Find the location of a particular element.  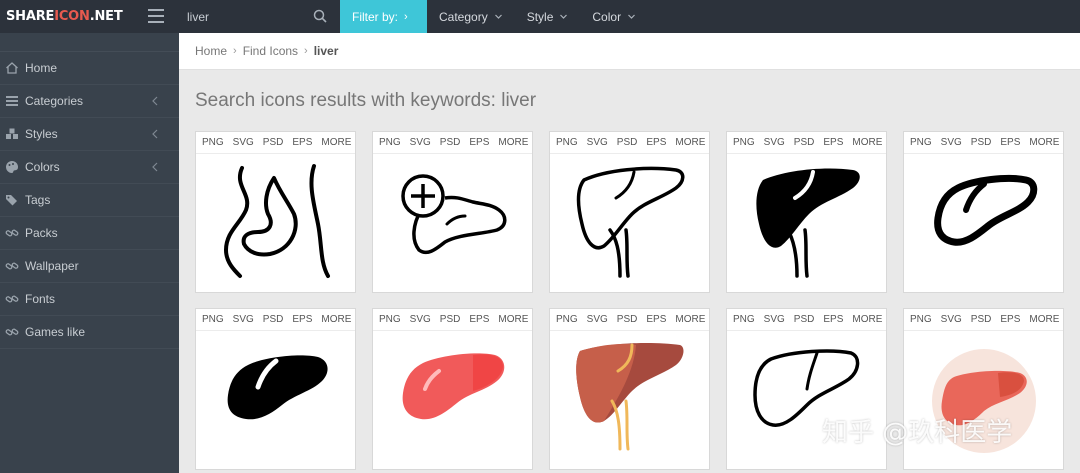

liver-plus-outline-icon is located at coordinates (452, 223).